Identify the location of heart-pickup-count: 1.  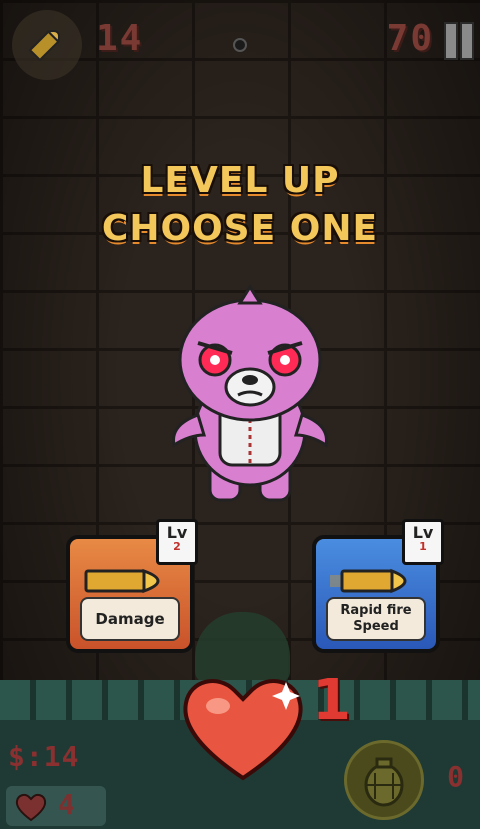
(331, 700).